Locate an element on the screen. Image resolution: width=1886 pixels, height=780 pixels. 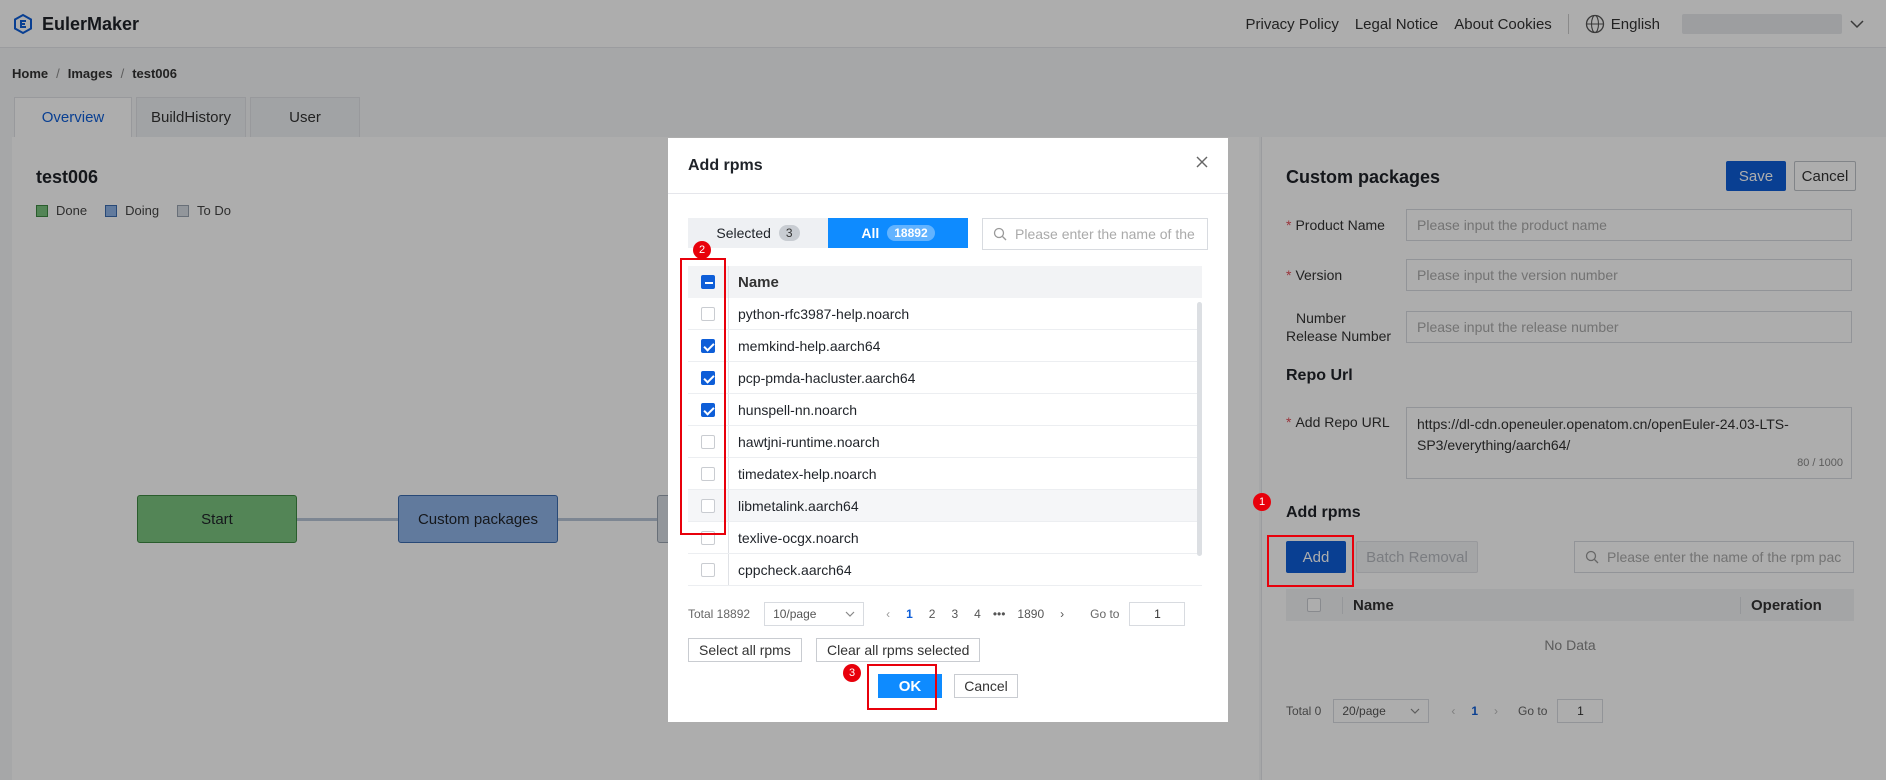
selection-filter: Selected 3 All 18892 is located at coordinates (828, 233).